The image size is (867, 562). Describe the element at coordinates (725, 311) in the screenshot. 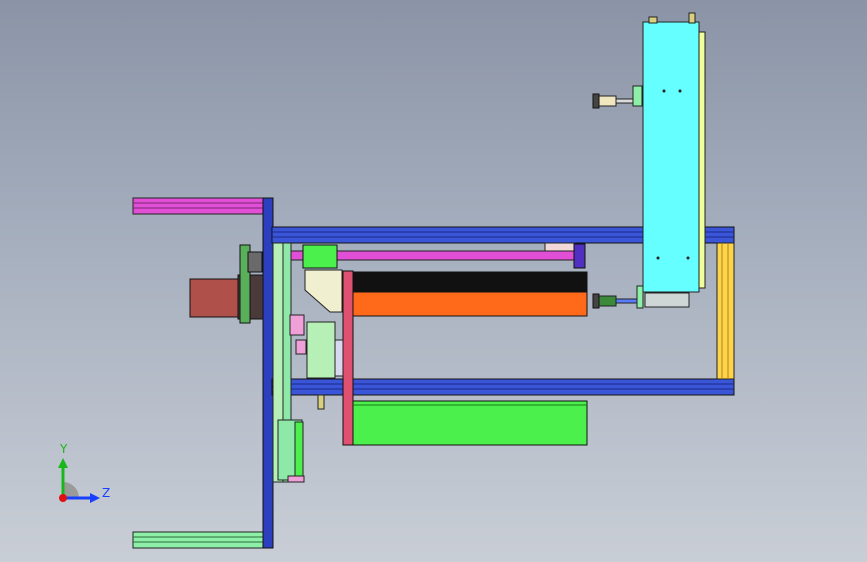

I see `right-yellow-post` at that location.